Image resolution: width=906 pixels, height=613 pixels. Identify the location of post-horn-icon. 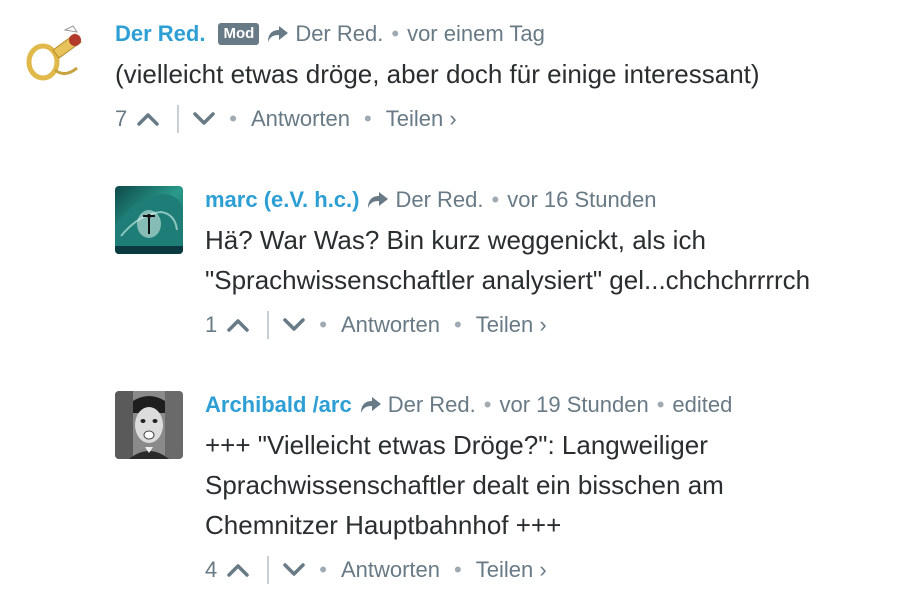
(59, 54).